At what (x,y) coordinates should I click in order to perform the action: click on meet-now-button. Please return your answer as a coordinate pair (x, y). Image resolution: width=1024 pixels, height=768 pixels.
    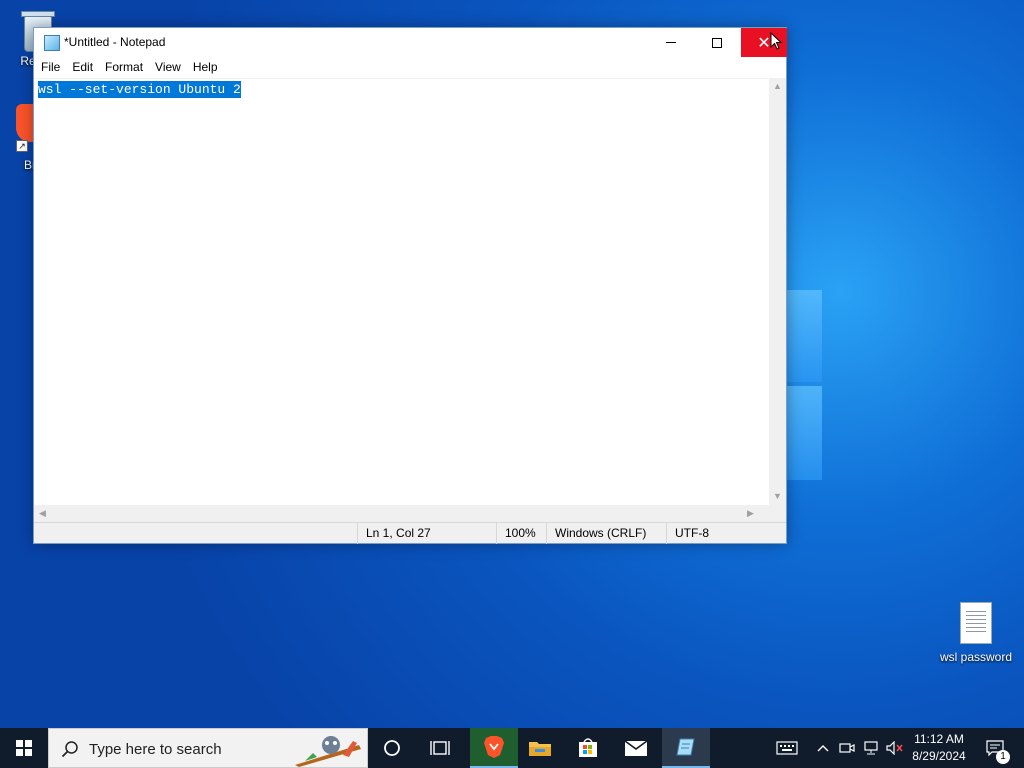
    Looking at the image, I should click on (847, 748).